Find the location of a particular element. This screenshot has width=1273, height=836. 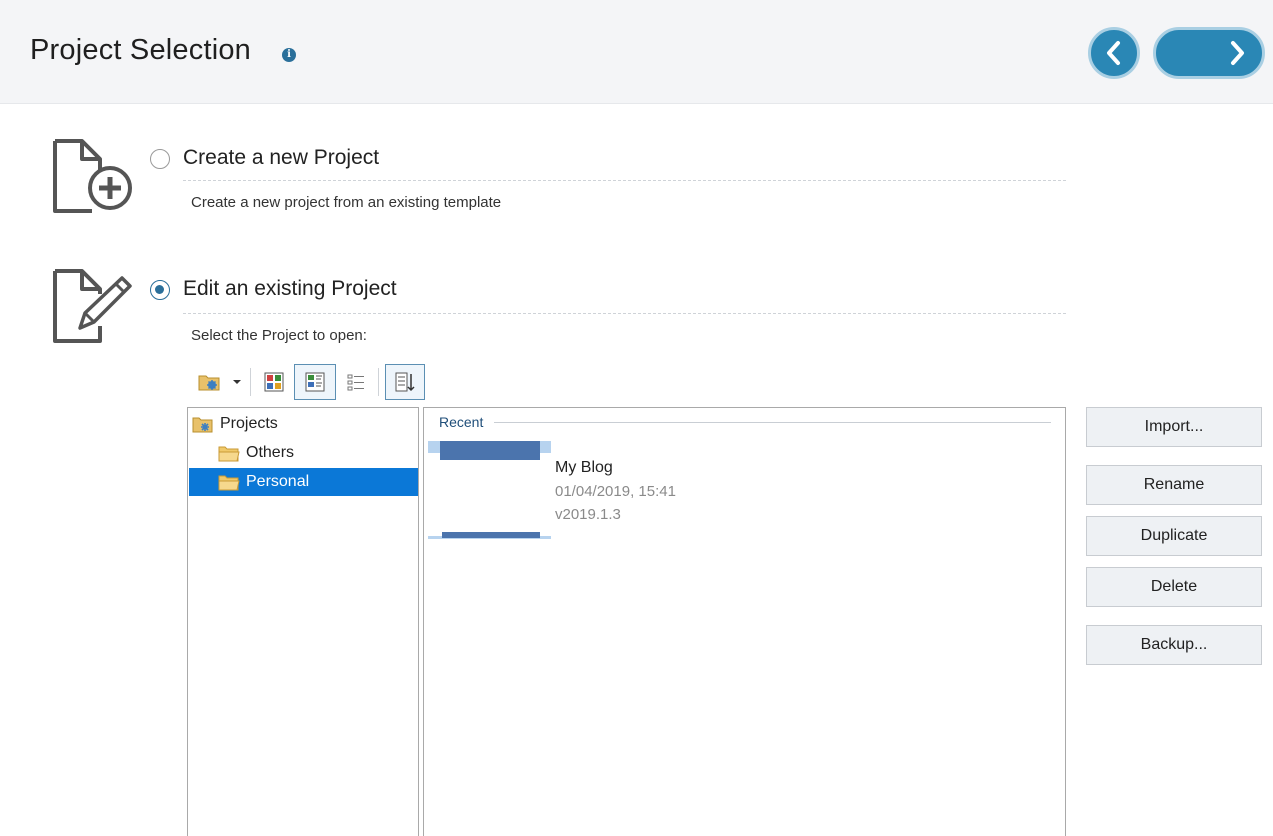

tree-item-label: Personal is located at coordinates (278, 481).